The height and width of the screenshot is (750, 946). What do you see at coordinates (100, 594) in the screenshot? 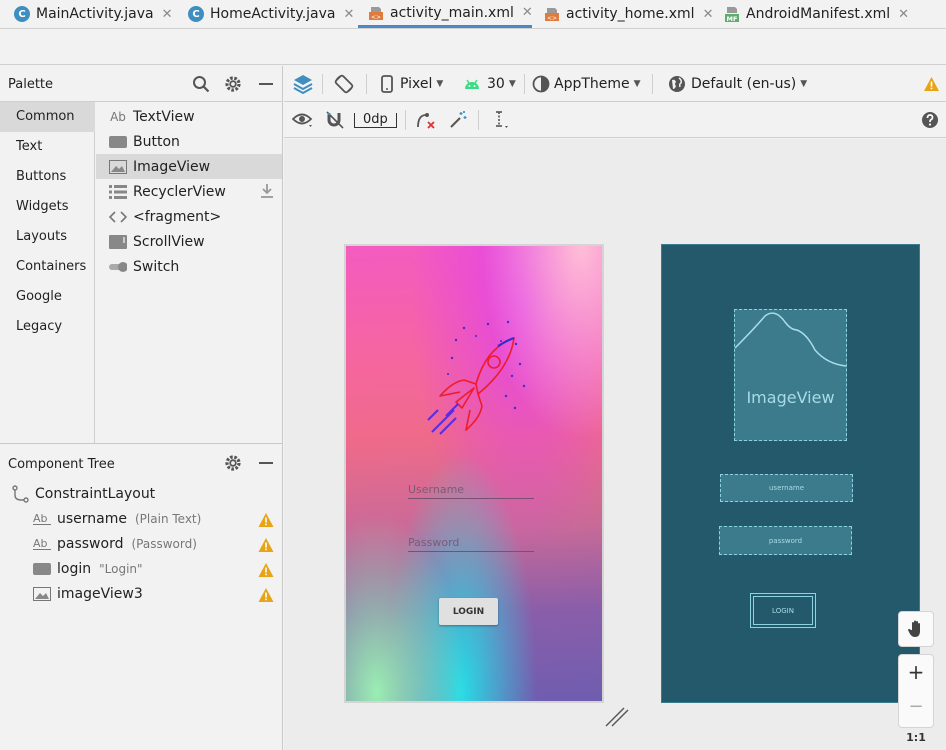
I see `tree-node-label: imageView3` at bounding box center [100, 594].